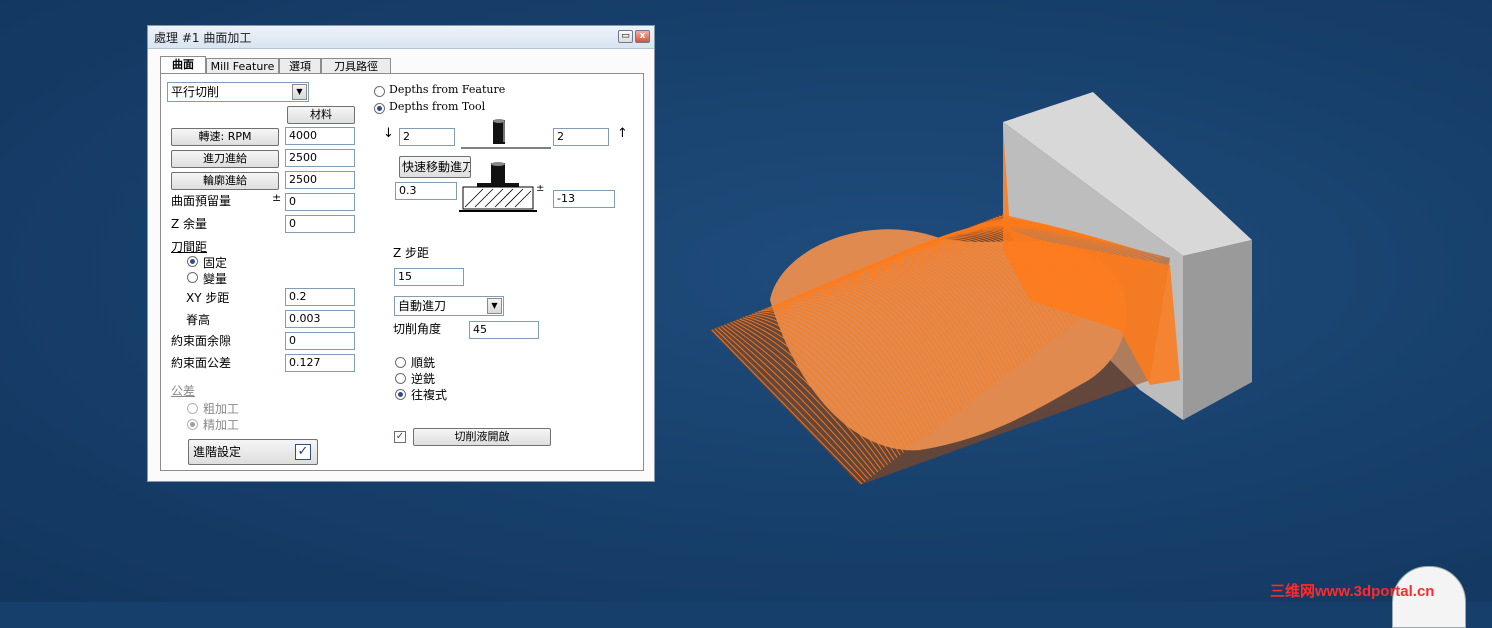 The height and width of the screenshot is (628, 1492). I want to click on constraint-allowance-input: 0, so click(320, 341).